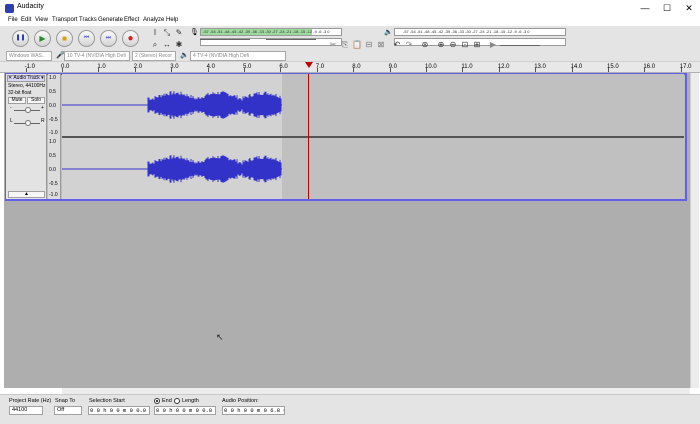 The width and height of the screenshot is (700, 424). I want to click on play-at-speed-slider, so click(520, 45).